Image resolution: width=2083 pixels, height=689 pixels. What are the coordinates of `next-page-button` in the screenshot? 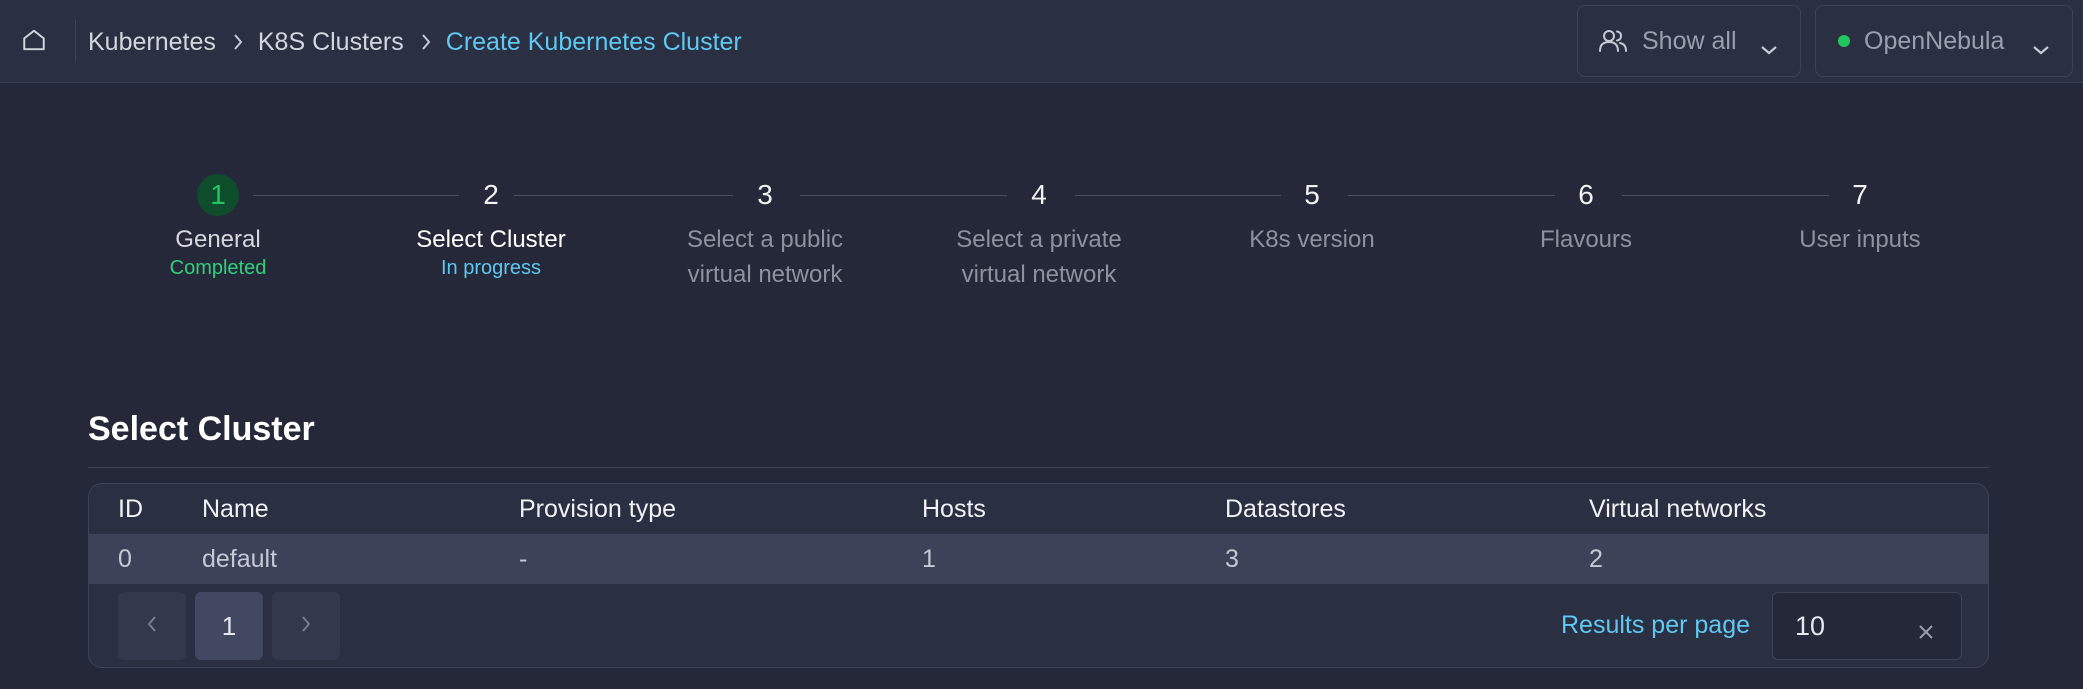 It's located at (306, 626).